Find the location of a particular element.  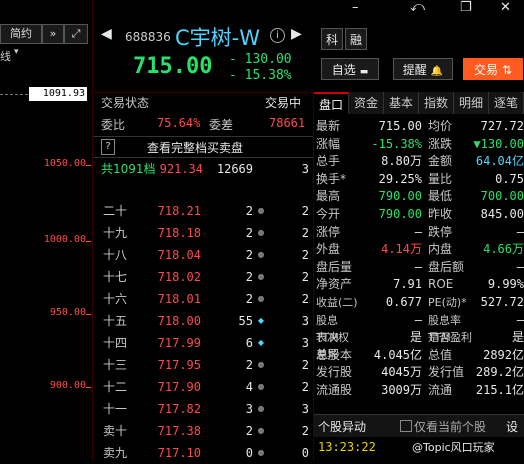

y-tick-label: 950.00 is located at coordinates (67, 312).